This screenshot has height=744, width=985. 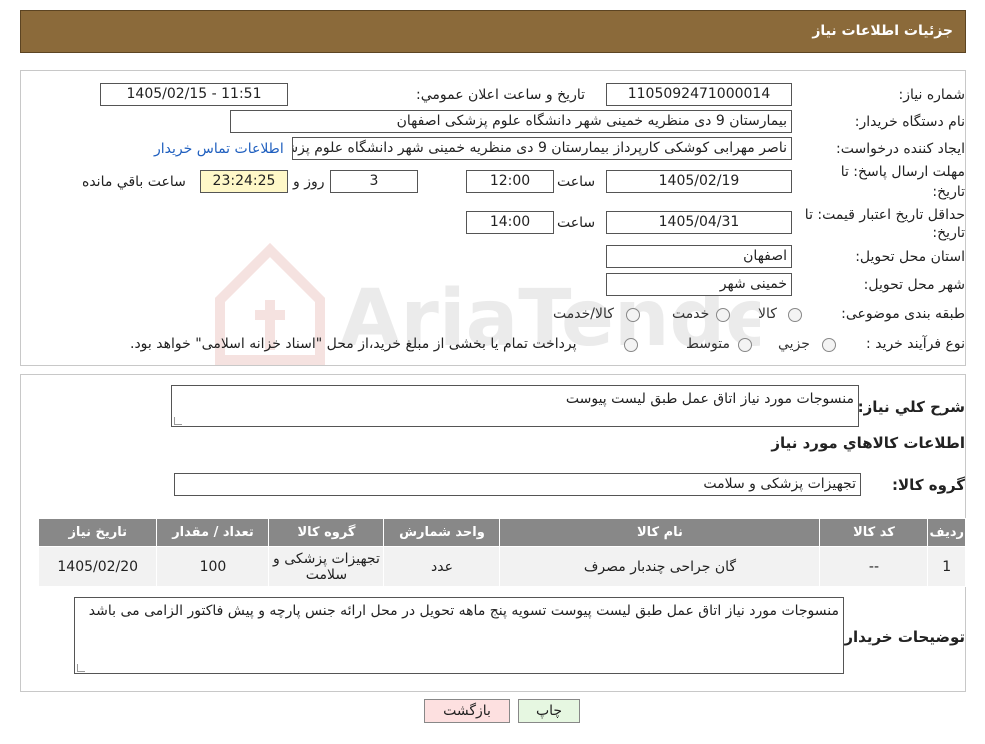 What do you see at coordinates (699, 256) in the screenshot?
I see `province-field: اصفهان` at bounding box center [699, 256].